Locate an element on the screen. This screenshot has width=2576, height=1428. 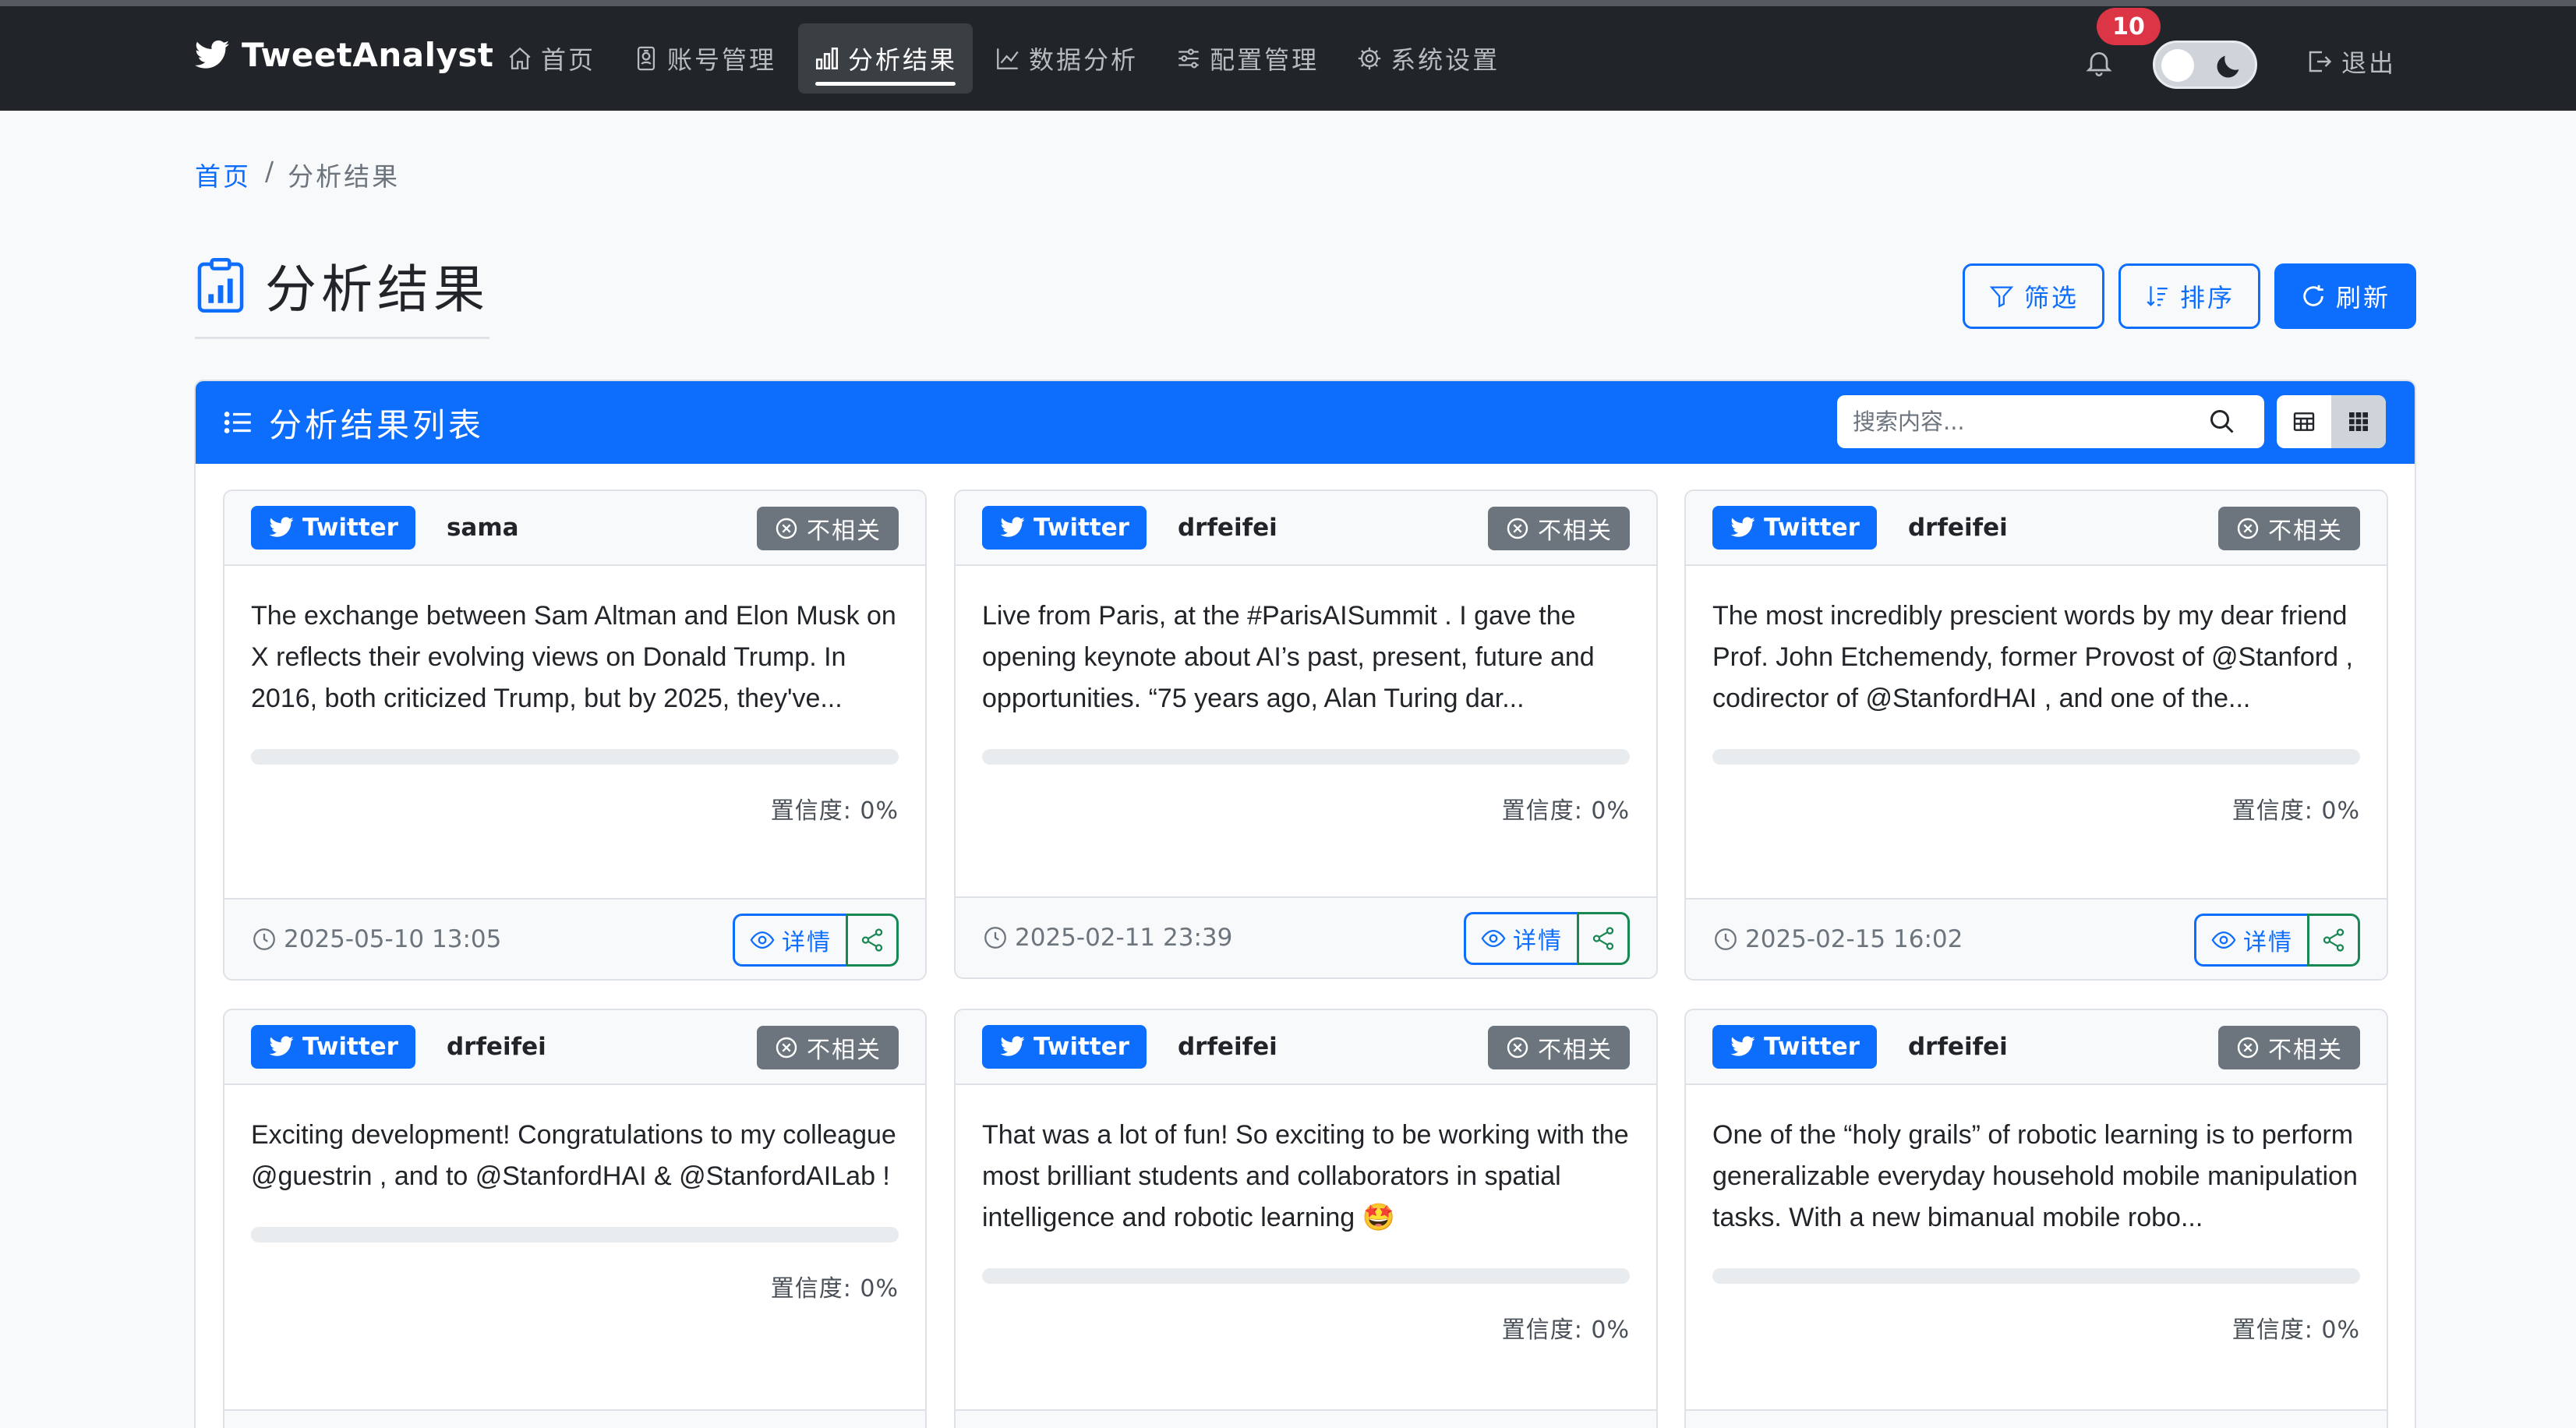
card-footer: 2025-02-15 16:02 详情 is located at coordinates (2036, 939).